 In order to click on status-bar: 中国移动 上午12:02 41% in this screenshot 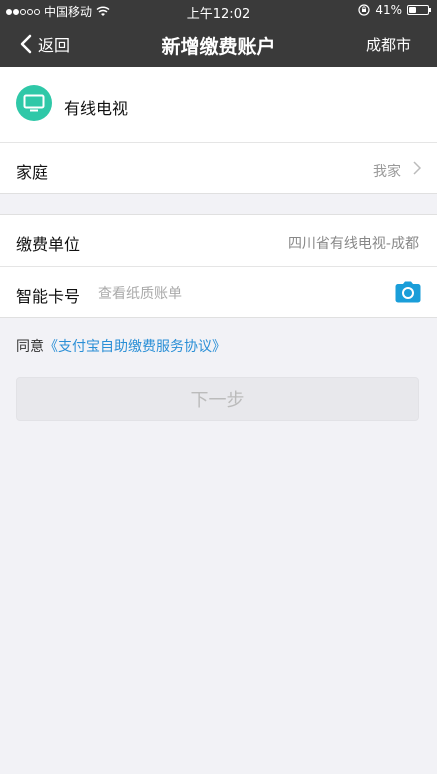, I will do `click(218, 11)`.